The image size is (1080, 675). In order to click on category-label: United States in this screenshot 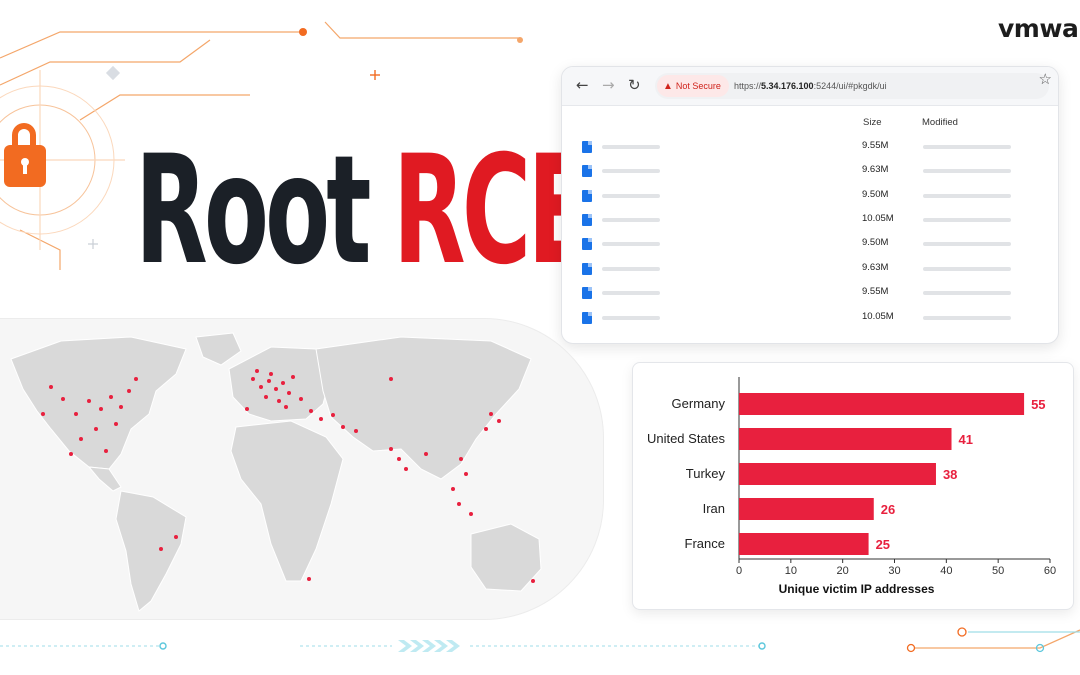, I will do `click(686, 438)`.